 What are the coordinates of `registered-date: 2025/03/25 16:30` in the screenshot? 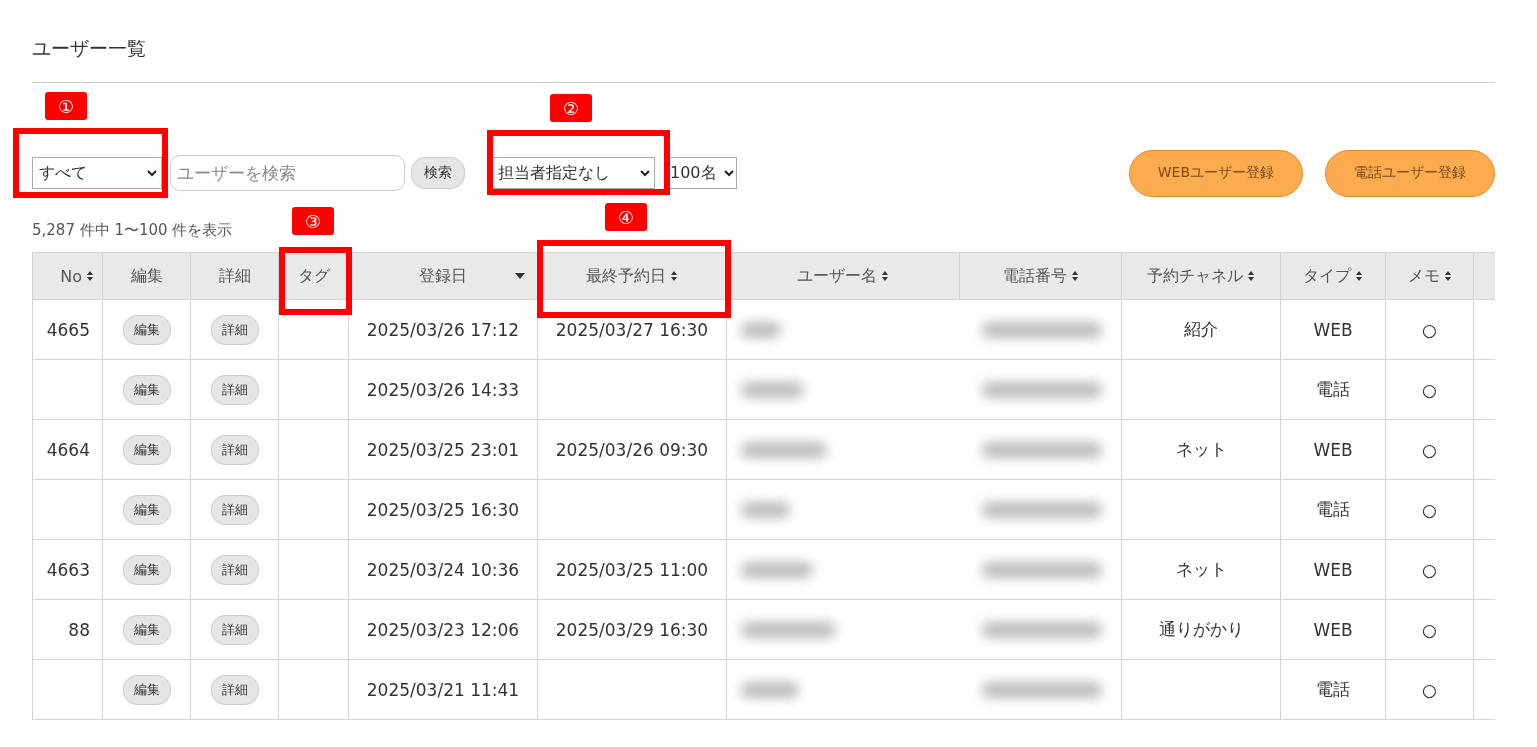 It's located at (443, 509).